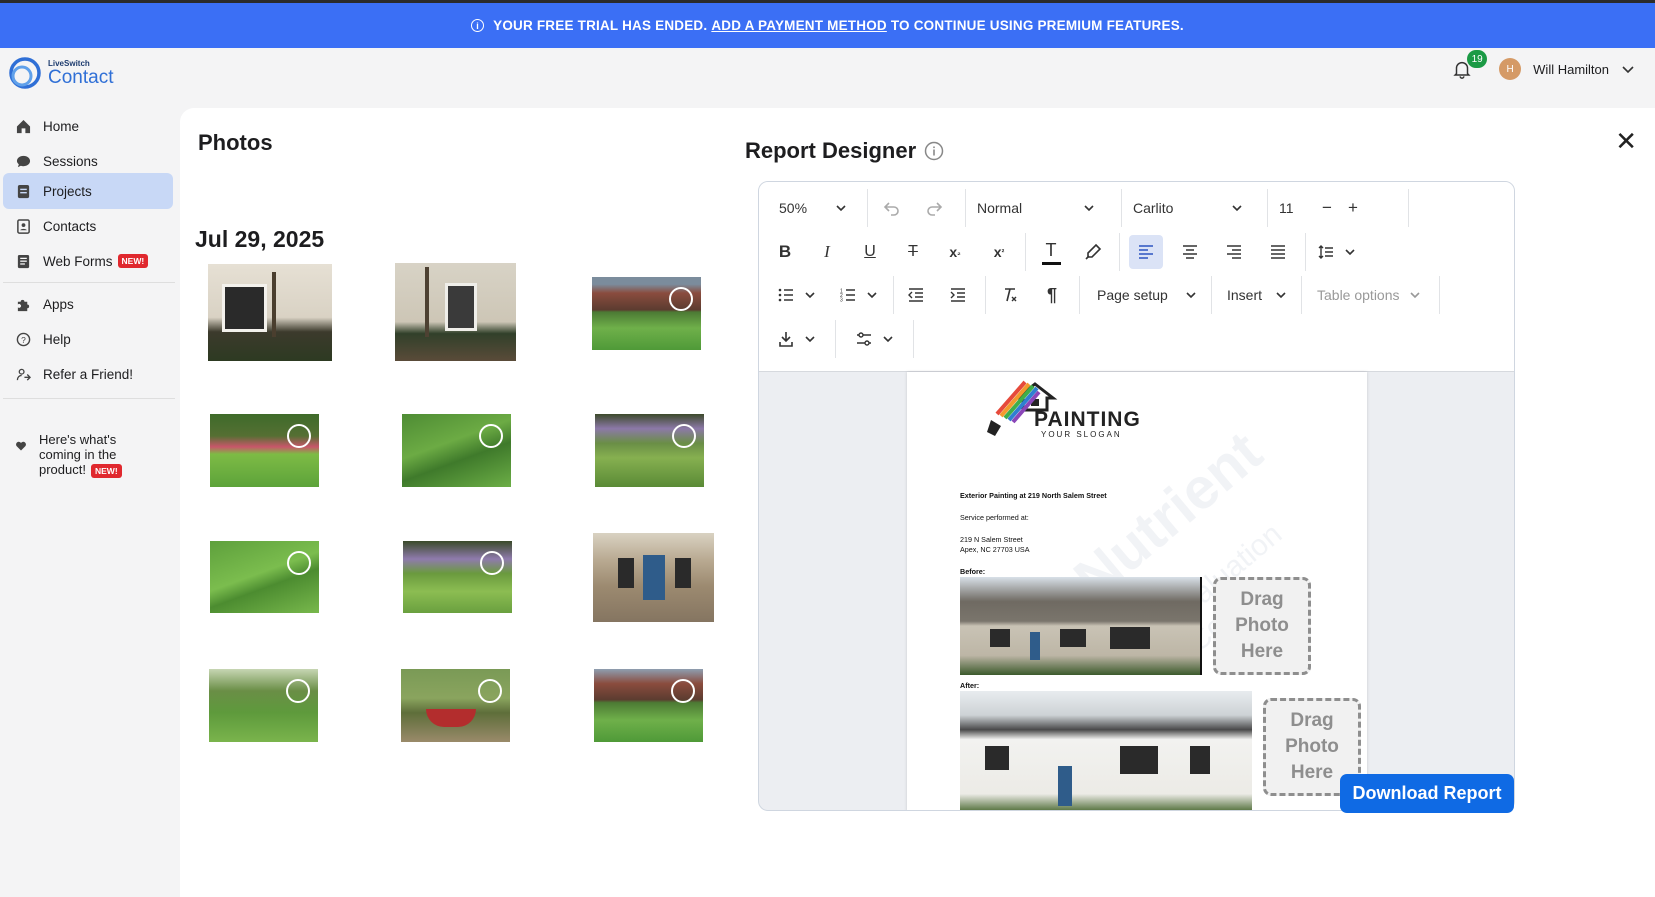  I want to click on show-formatting-button: ¶, so click(1052, 295).